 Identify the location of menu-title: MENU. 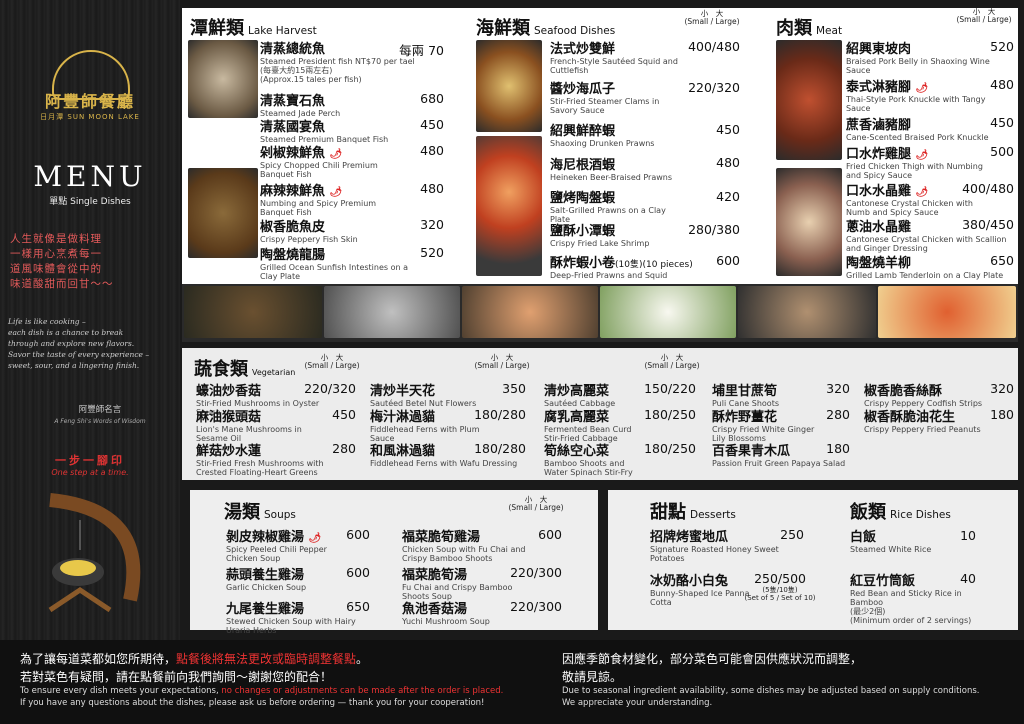
(90, 176).